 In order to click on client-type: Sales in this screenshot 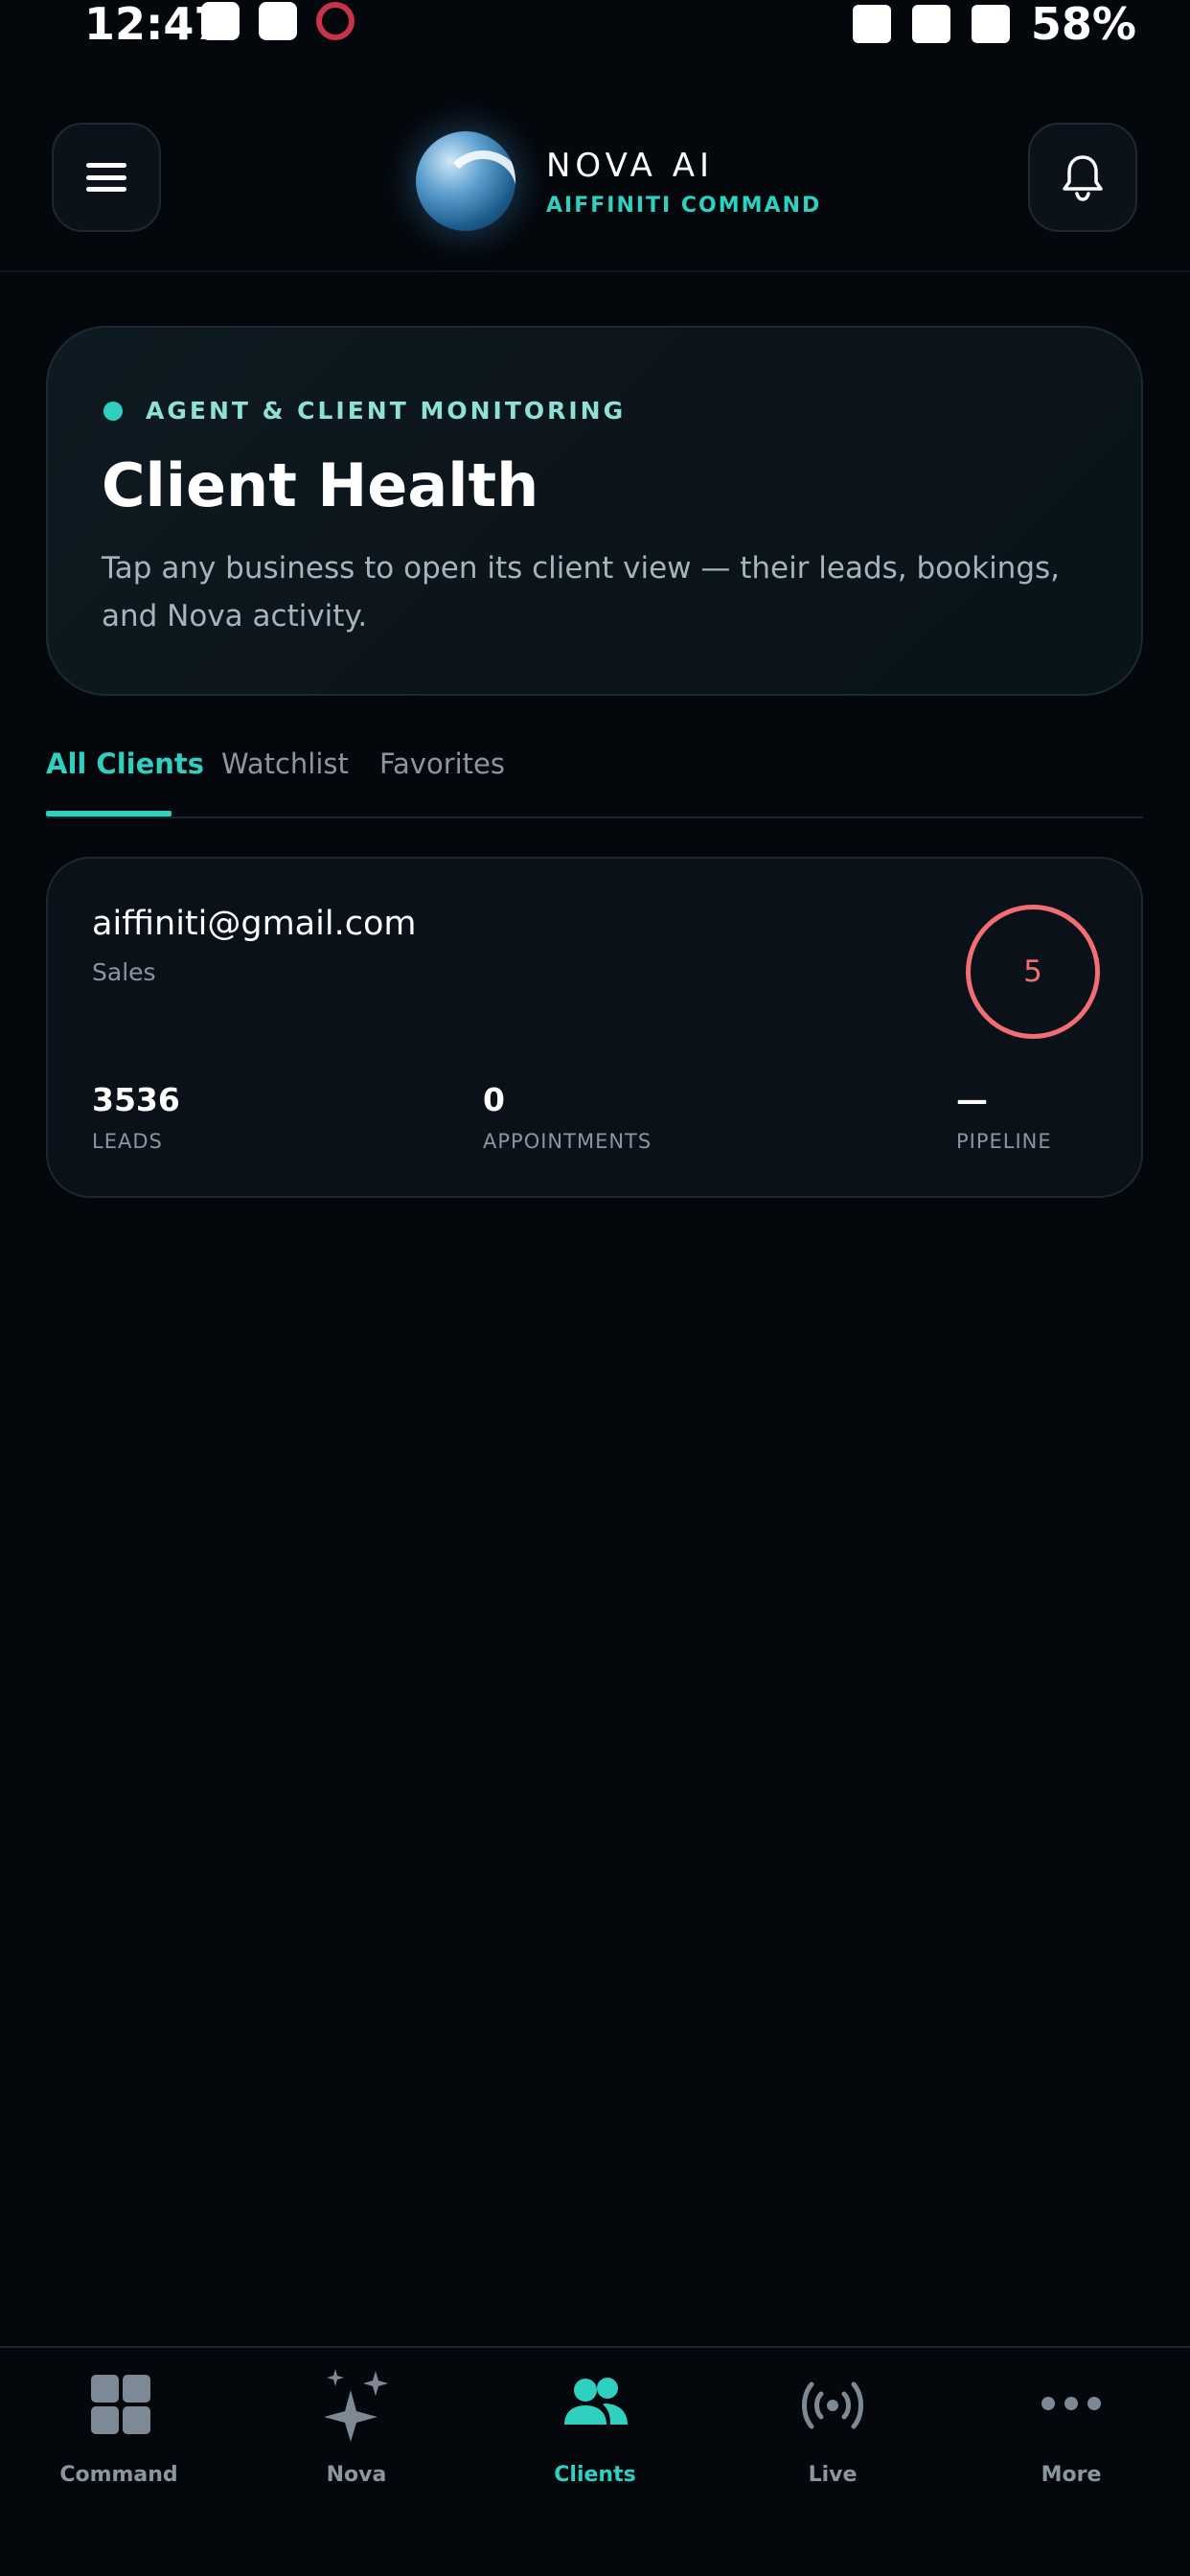, I will do `click(124, 972)`.